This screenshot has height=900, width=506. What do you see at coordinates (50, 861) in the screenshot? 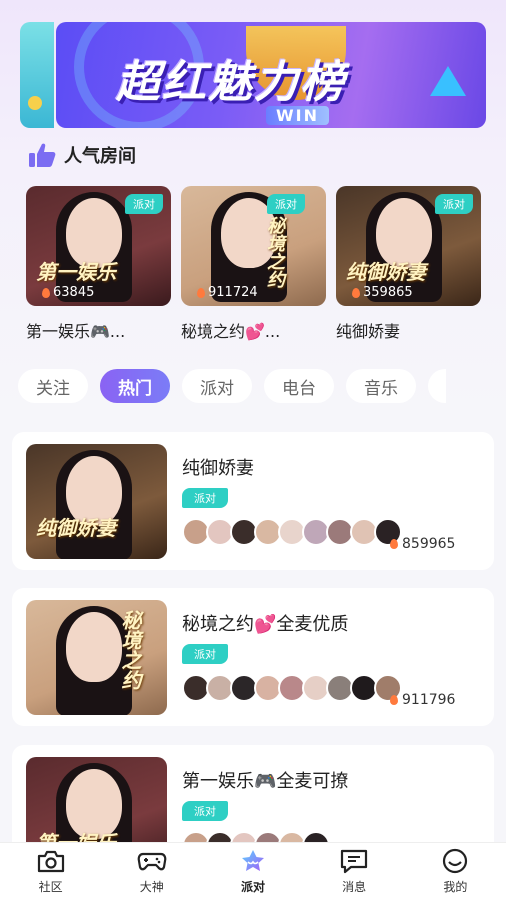
I see `camera-icon` at bounding box center [50, 861].